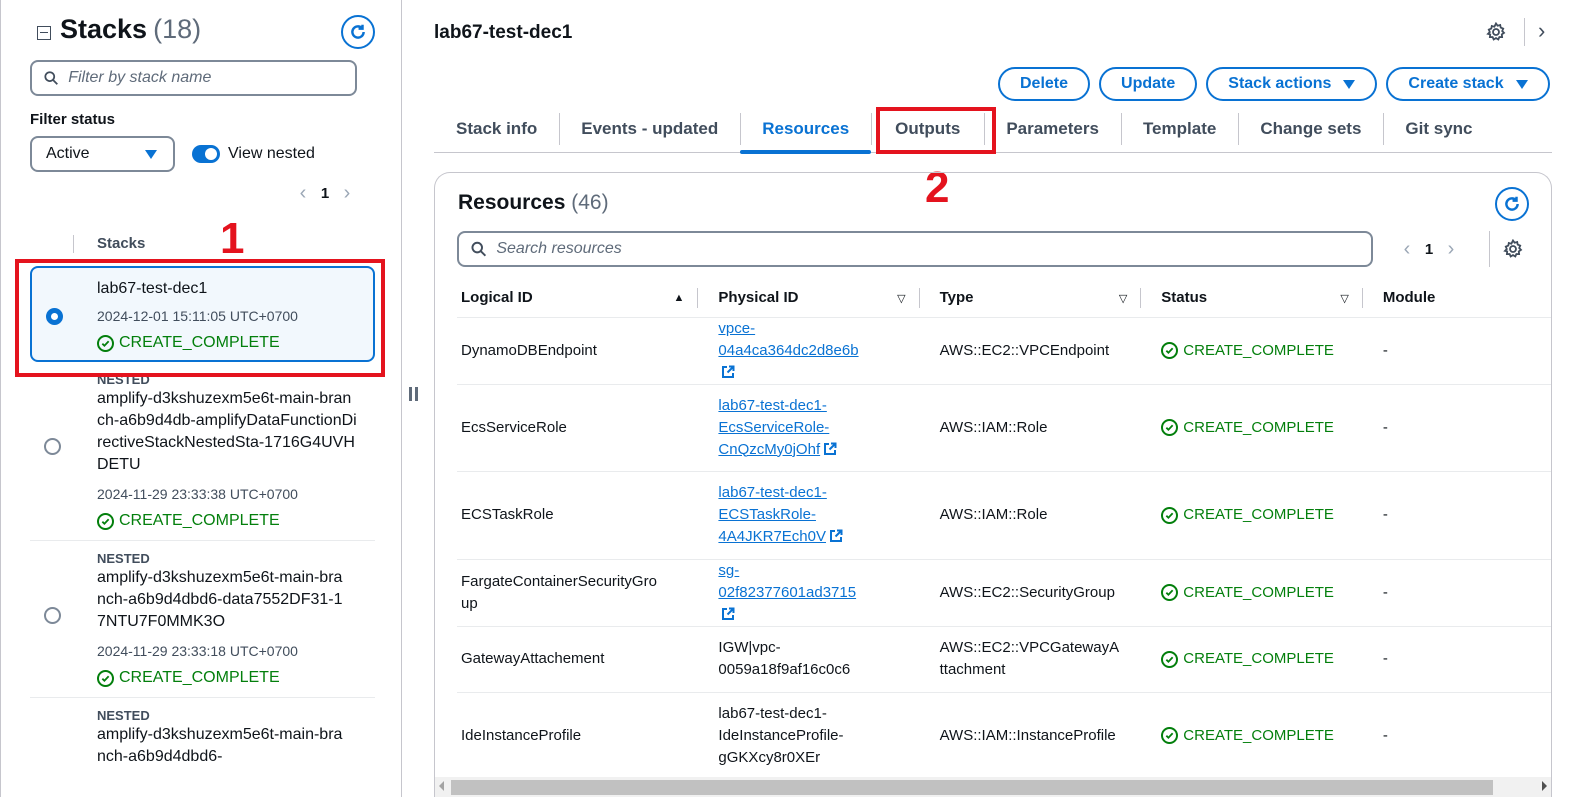  I want to click on tab-git-sync: Git sync, so click(1438, 128).